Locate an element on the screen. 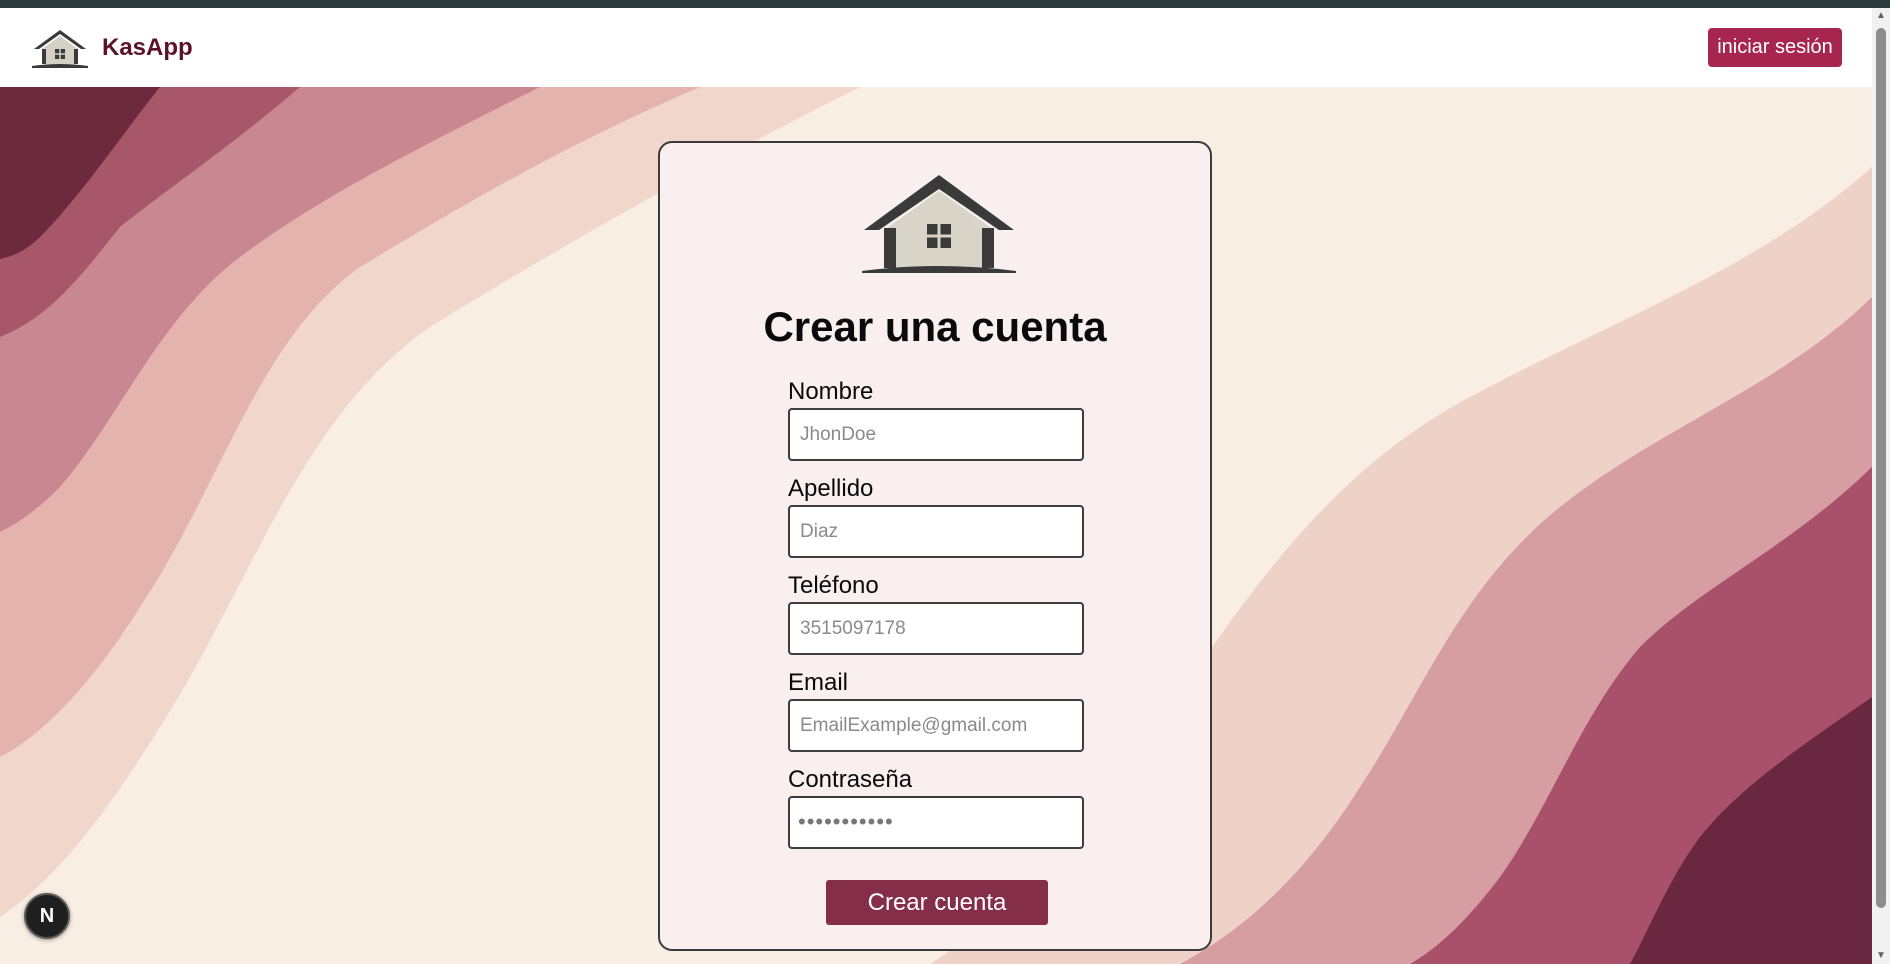 The height and width of the screenshot is (964, 1890). scrollbar: ▲ ▼ is located at coordinates (1881, 486).